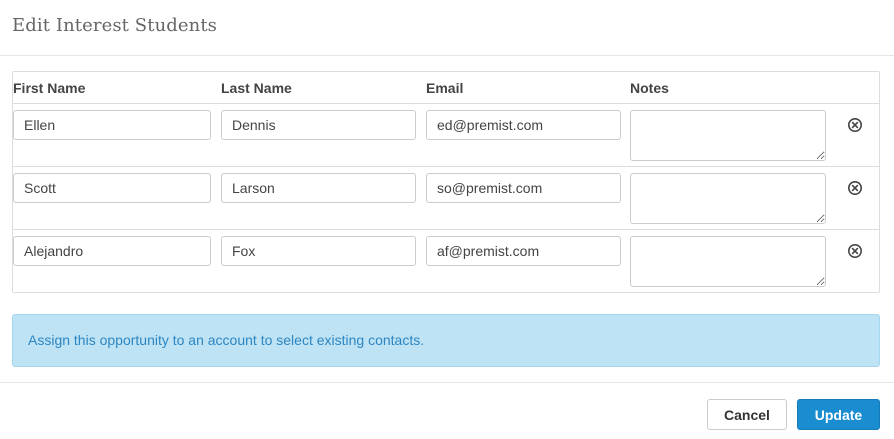 The image size is (894, 439). Describe the element at coordinates (115, 25) in the screenshot. I see `modal-title: Edit Interest Students` at that location.